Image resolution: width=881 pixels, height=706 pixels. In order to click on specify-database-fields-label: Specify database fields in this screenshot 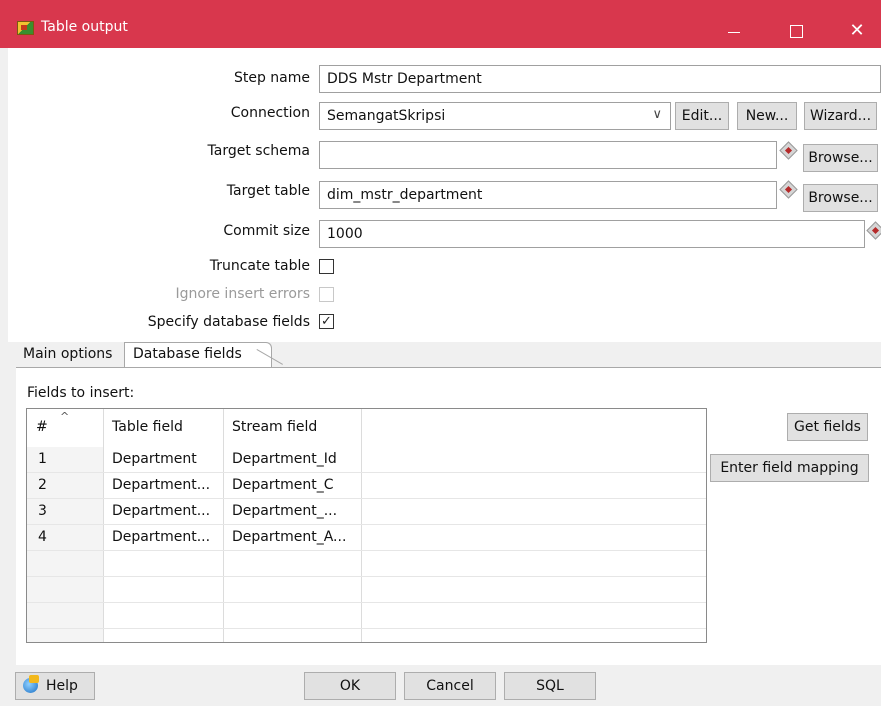, I will do `click(228, 322)`.